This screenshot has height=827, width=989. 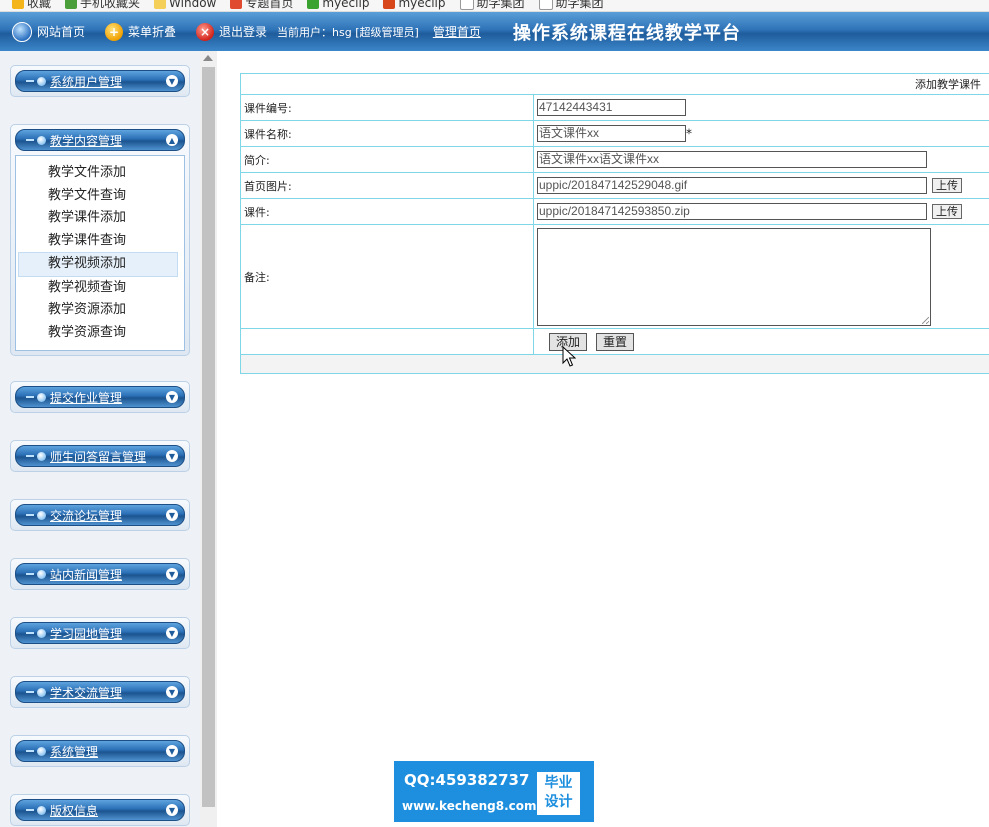 I want to click on sidebar-scrollbar, so click(x=208, y=439).